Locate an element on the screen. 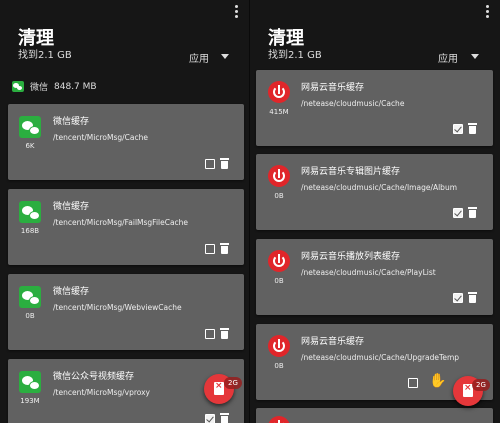 This screenshot has height=423, width=500. hand-pointer-icon: ✋ is located at coordinates (438, 381).